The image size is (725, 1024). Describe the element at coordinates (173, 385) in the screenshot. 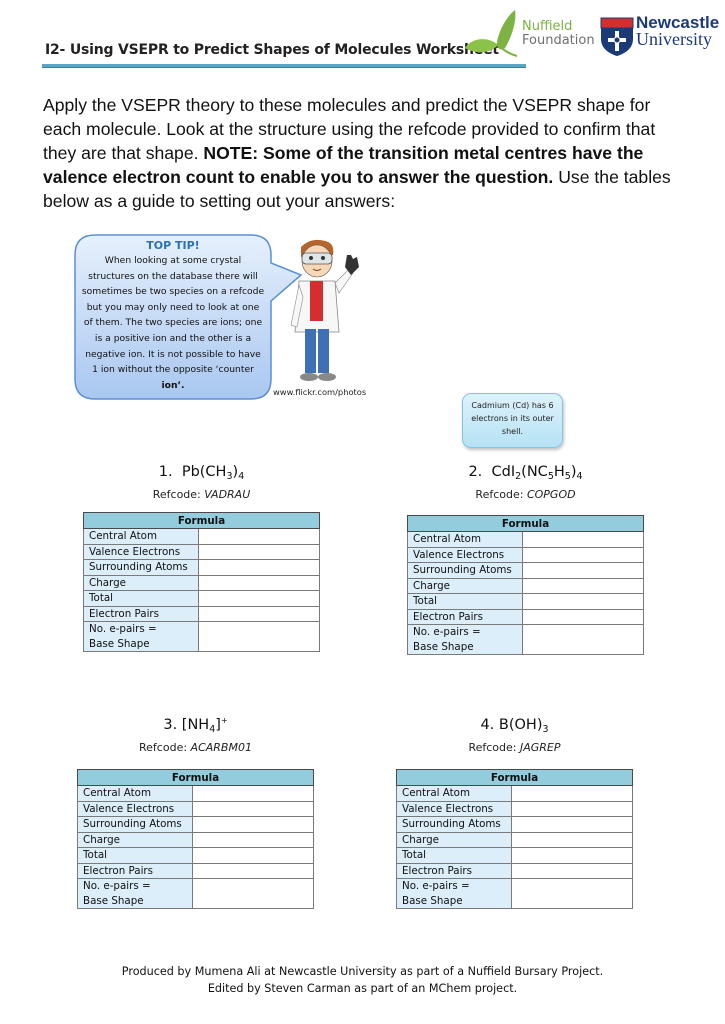

I see `tip-body-bold: ion’.` at that location.